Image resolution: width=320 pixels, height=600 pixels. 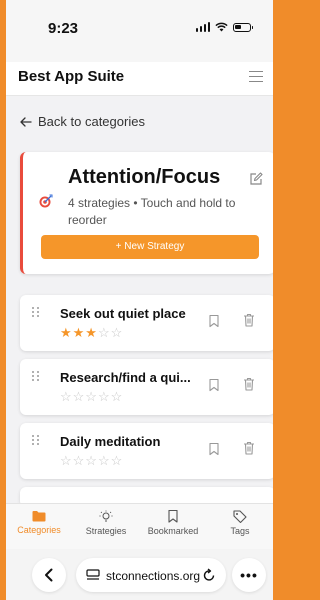 I want to click on tab-tags: Tags, so click(x=240, y=523).